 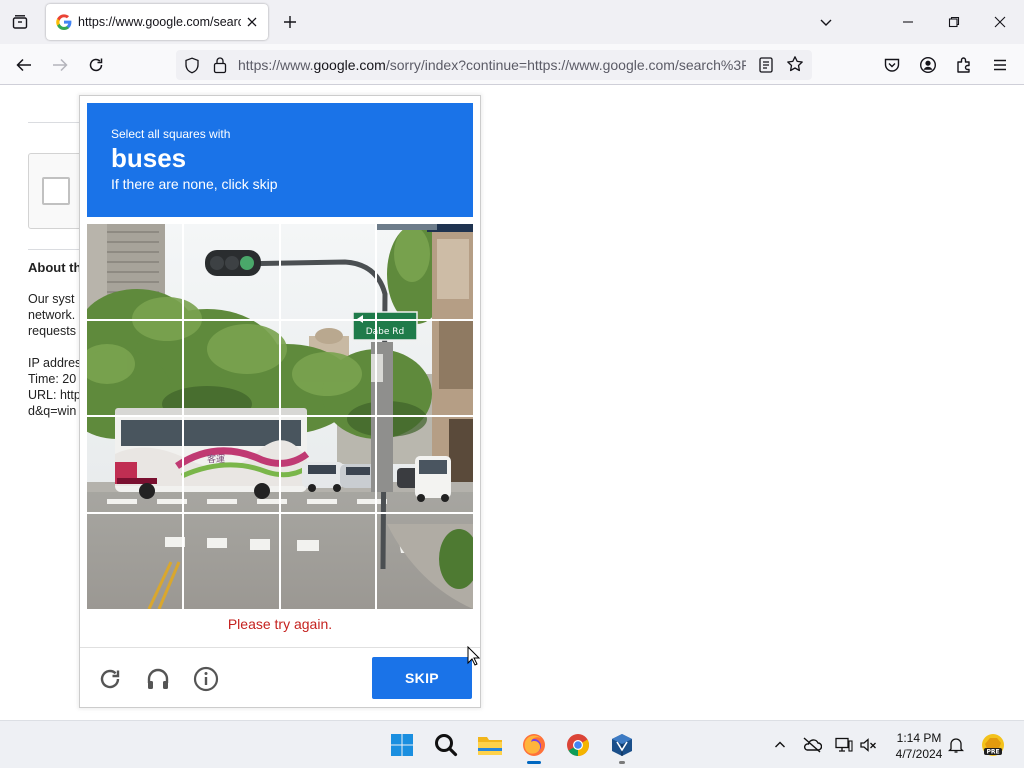 I want to click on active-app-indicator, so click(x=534, y=762).